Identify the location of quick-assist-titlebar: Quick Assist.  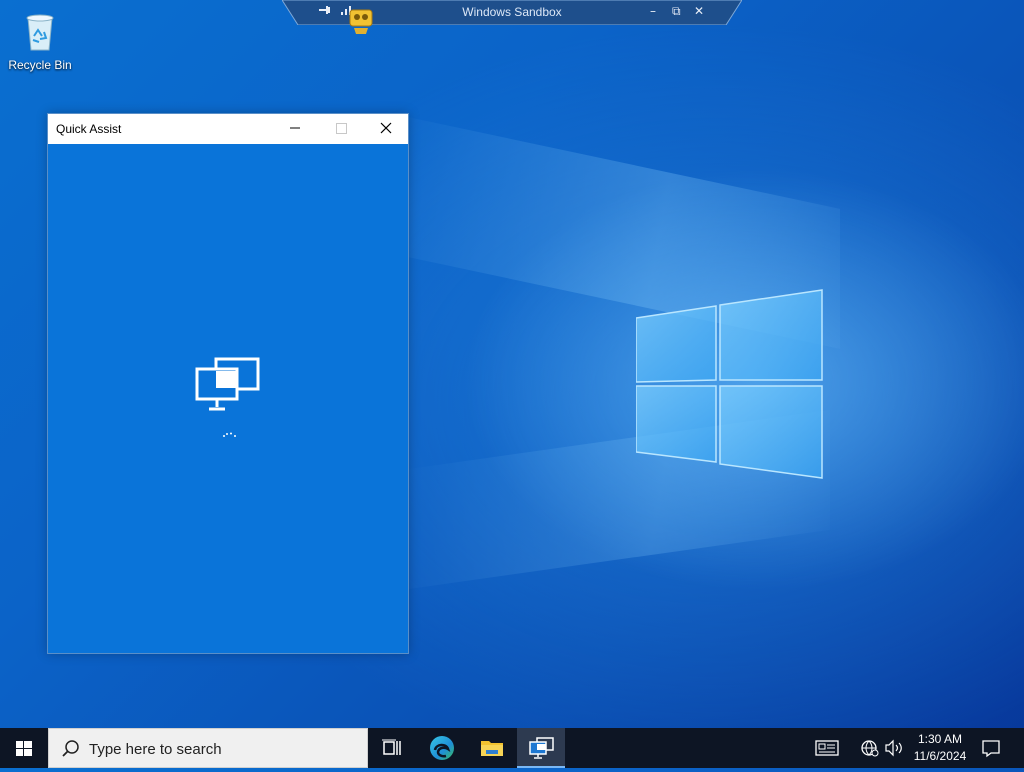
(228, 129).